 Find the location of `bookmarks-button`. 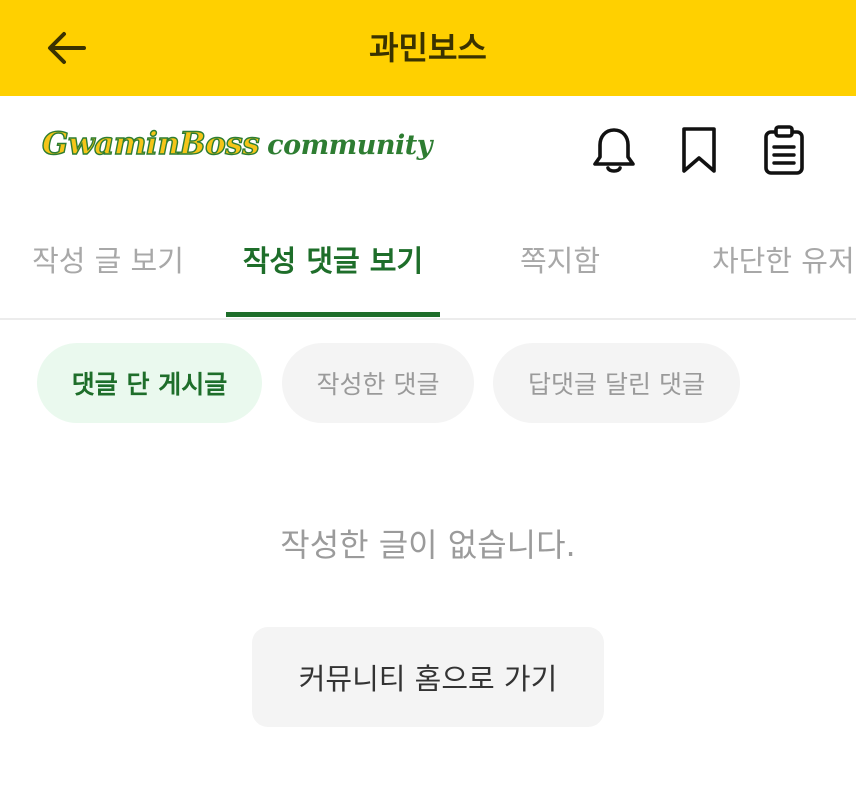

bookmarks-button is located at coordinates (699, 150).